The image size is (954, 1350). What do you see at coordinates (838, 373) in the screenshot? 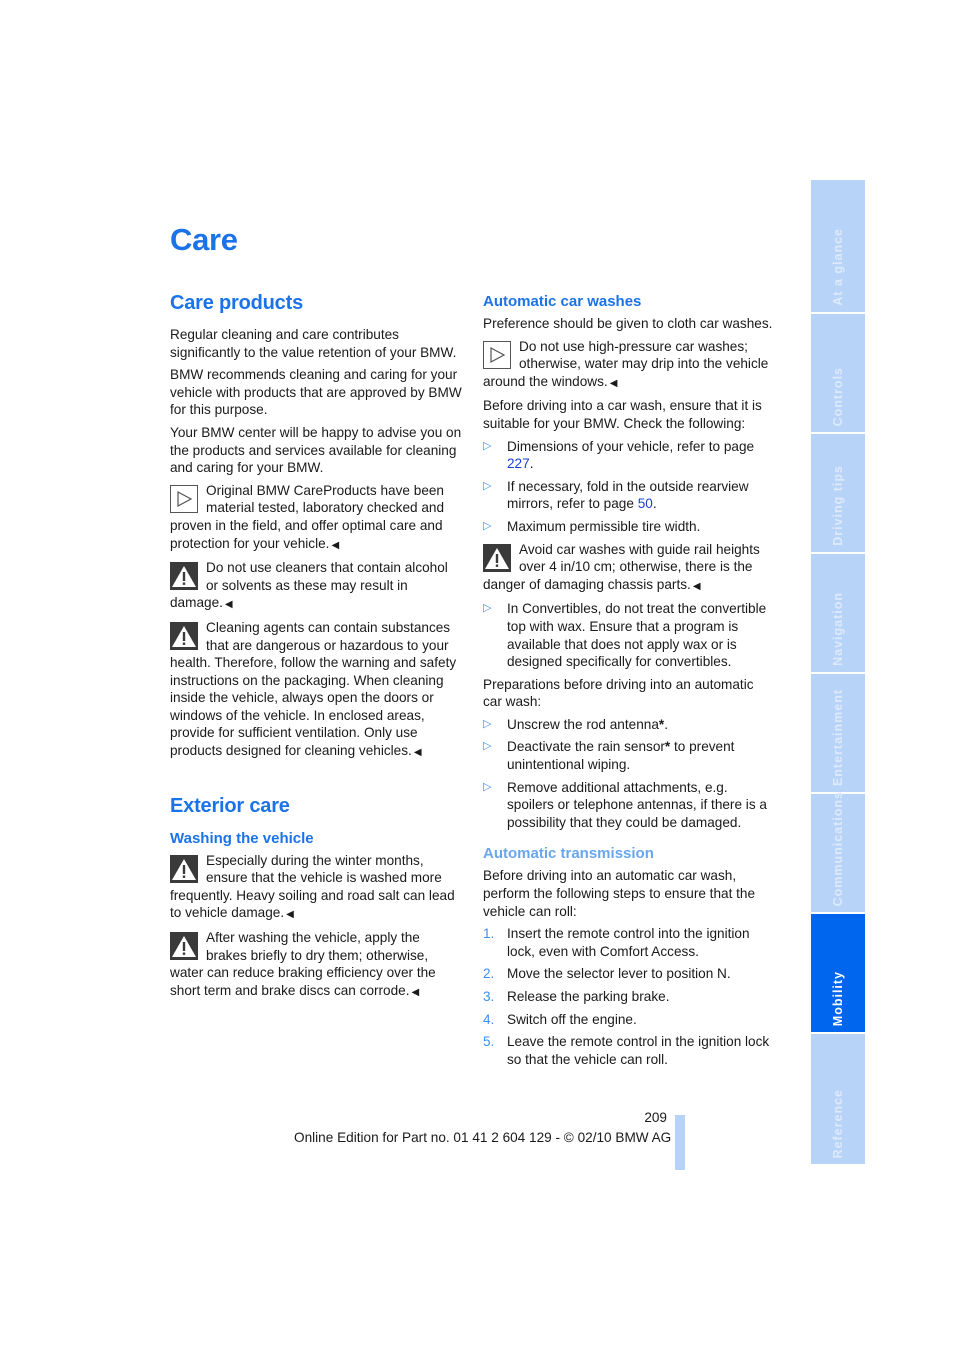
I see `tab-controls: Controls` at bounding box center [838, 373].